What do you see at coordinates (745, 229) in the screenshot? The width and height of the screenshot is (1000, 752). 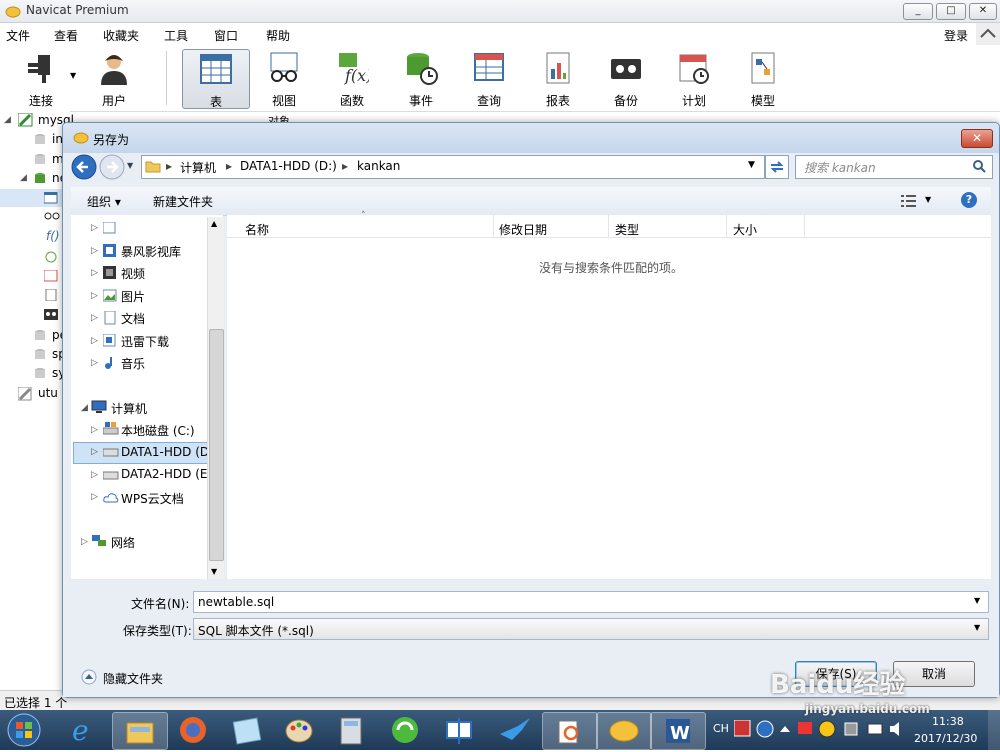 I see `column-header-size: 大小` at bounding box center [745, 229].